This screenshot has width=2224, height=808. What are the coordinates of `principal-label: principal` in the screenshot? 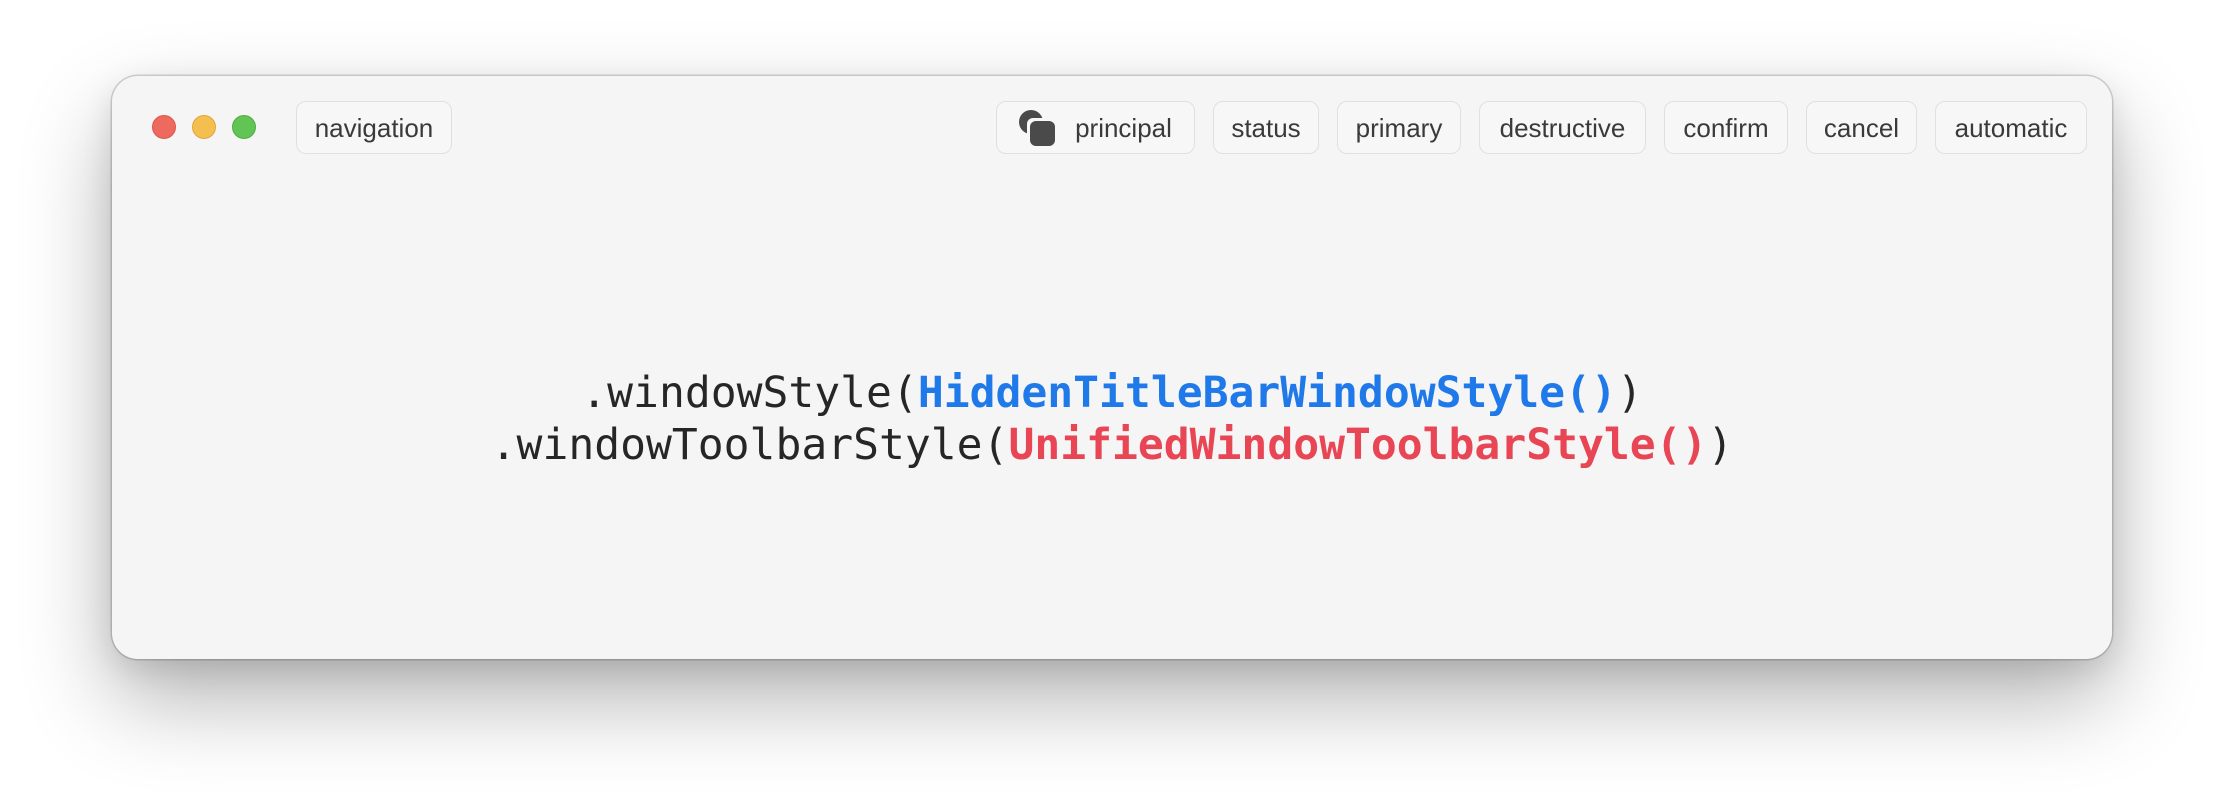 It's located at (1123, 127).